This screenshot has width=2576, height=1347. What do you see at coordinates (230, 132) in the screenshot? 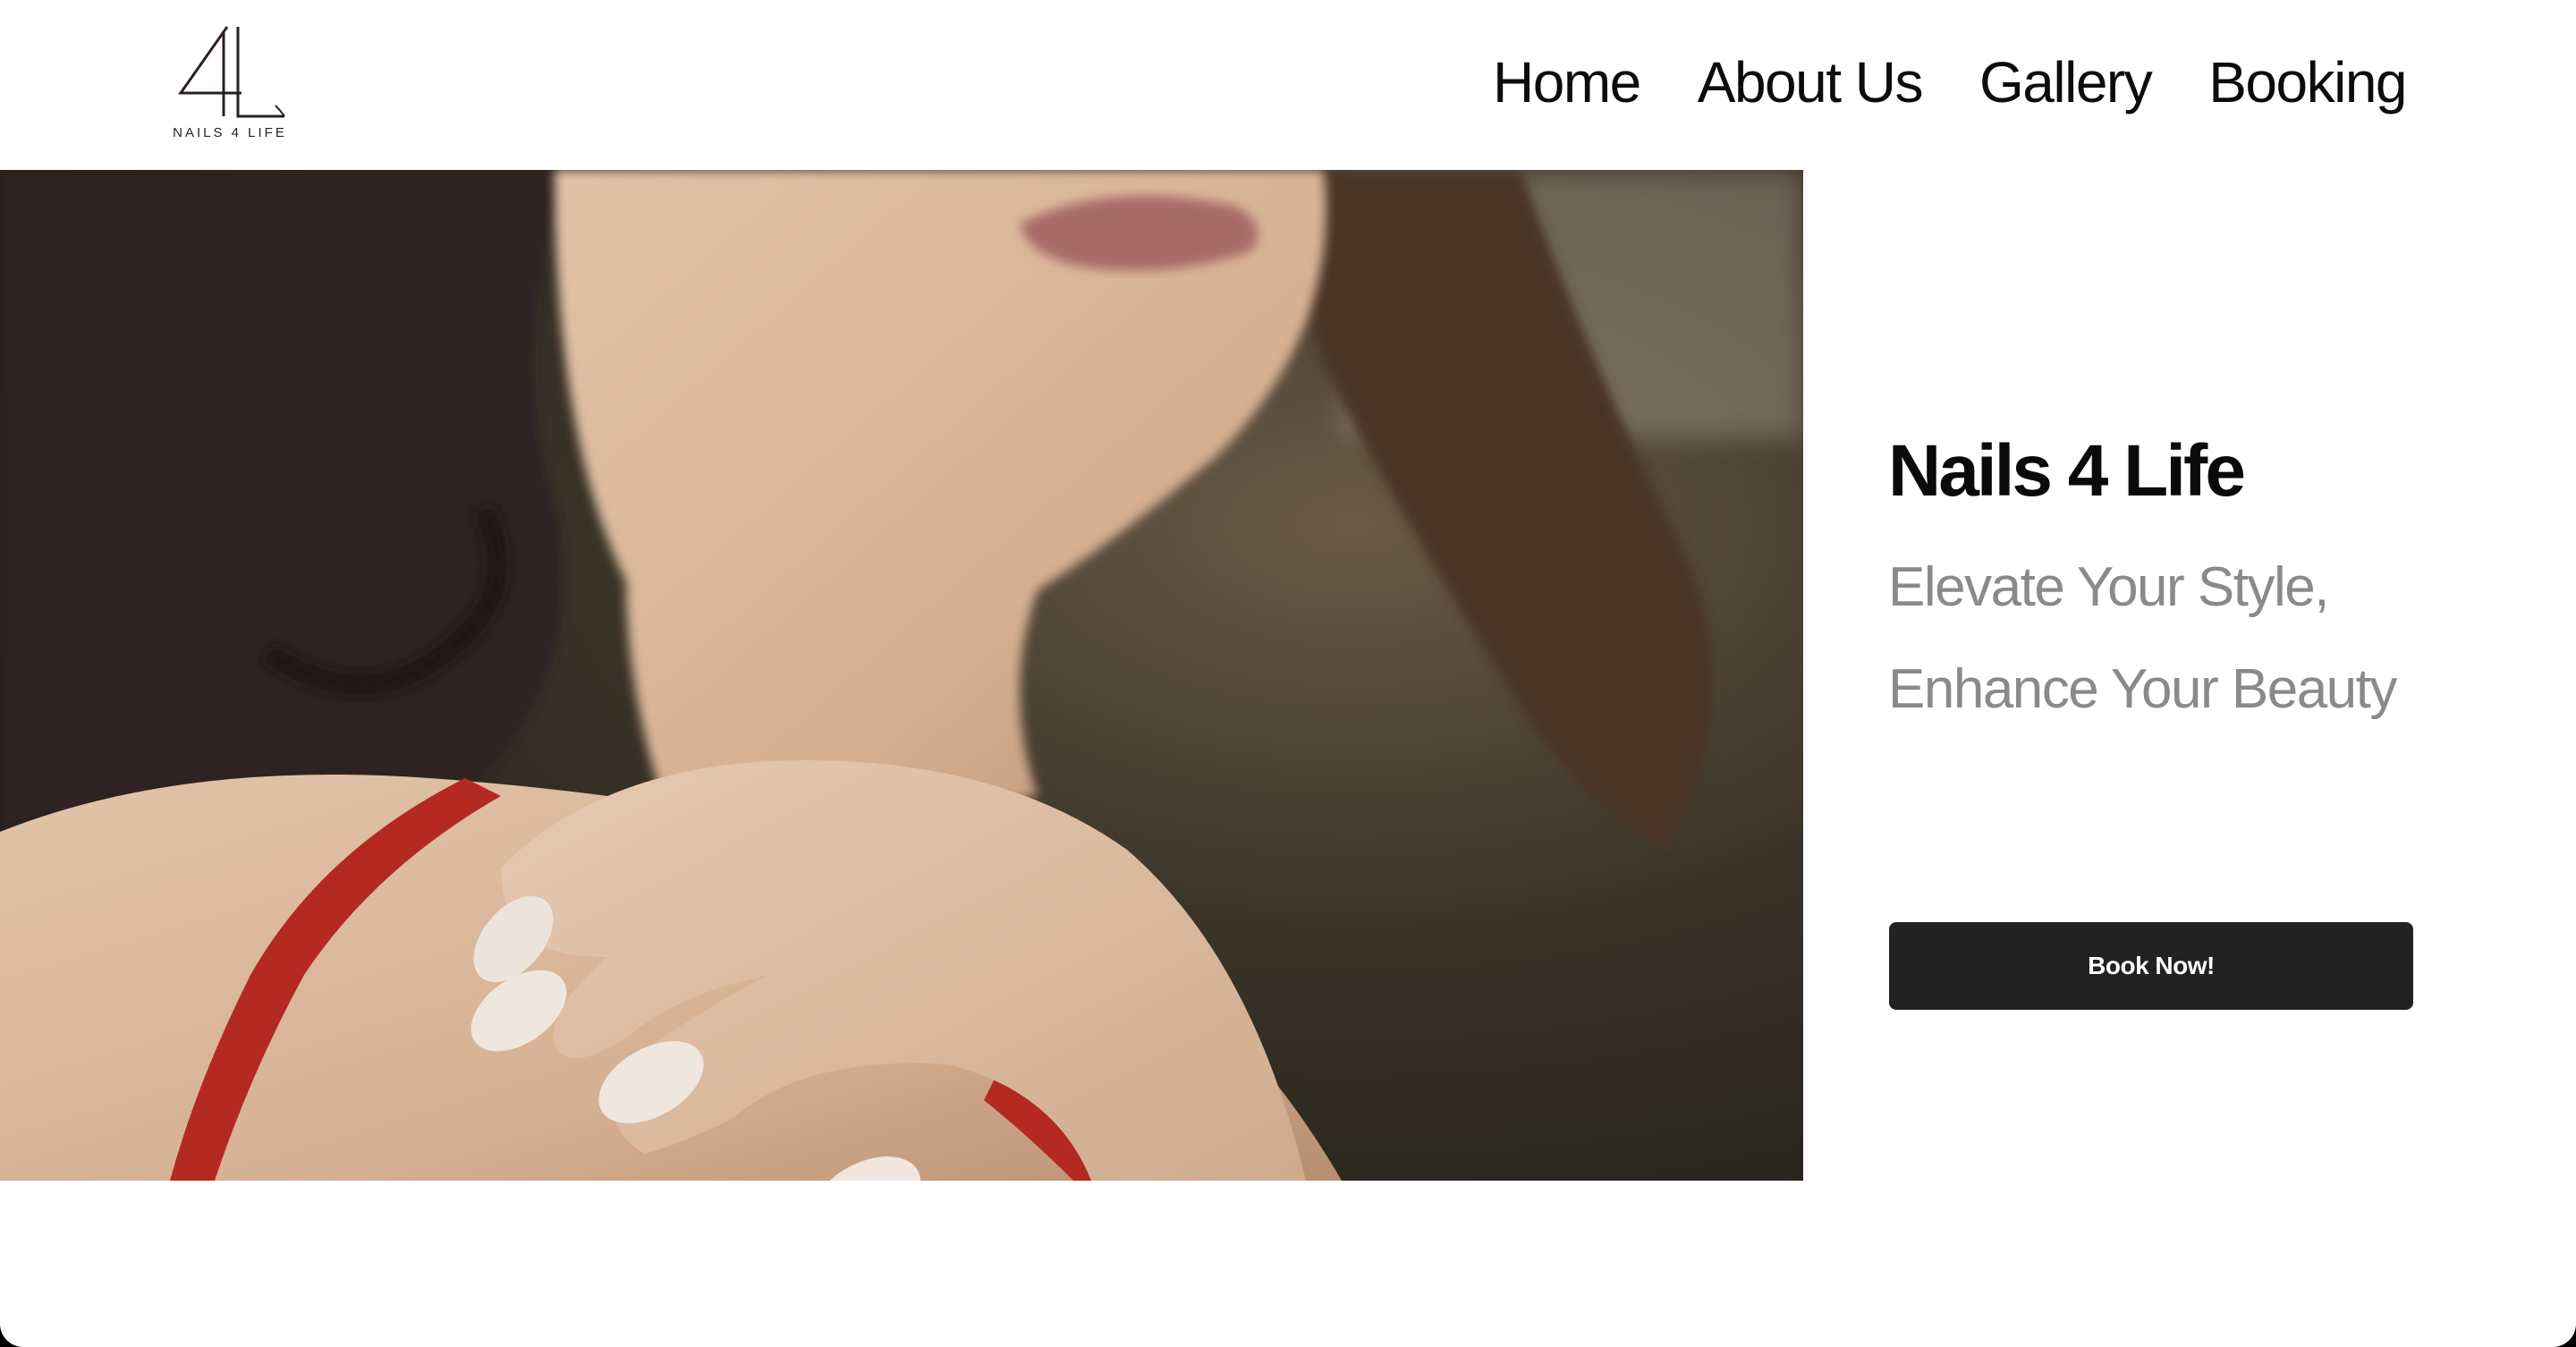
I see `logo-text: NAILS 4 LIFE` at bounding box center [230, 132].